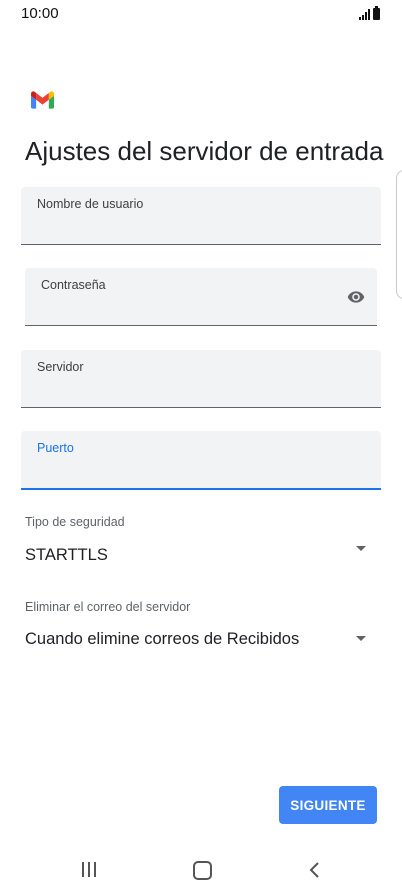 The width and height of the screenshot is (402, 893). What do you see at coordinates (361, 638) in the screenshot?
I see `delete-mail-dropdown-arrow-icon` at bounding box center [361, 638].